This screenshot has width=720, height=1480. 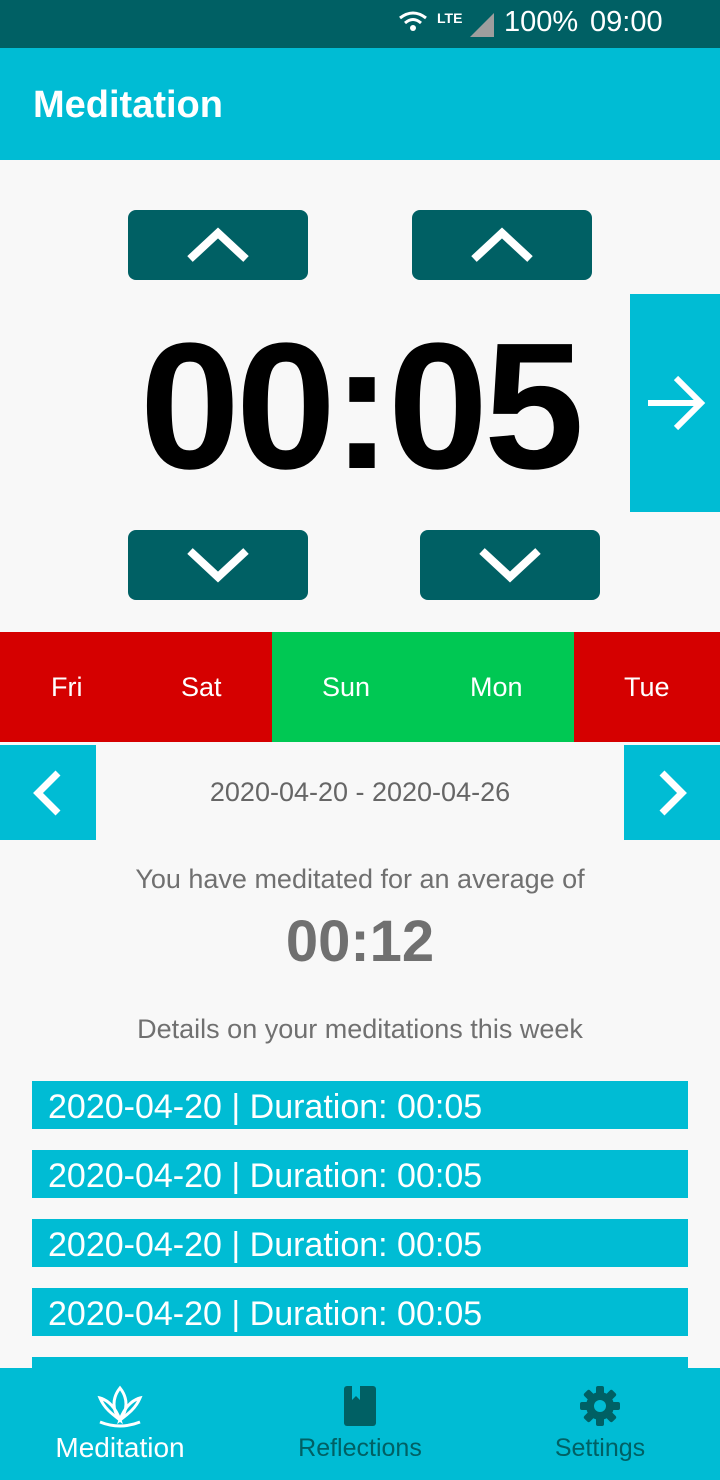 I want to click on battery-level: 100%, so click(x=541, y=22).